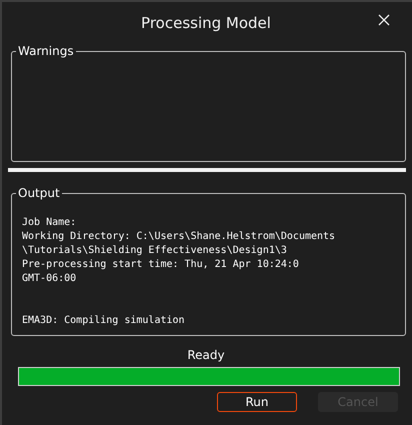 This screenshot has height=425, width=412. I want to click on window-title: Processing Model, so click(206, 23).